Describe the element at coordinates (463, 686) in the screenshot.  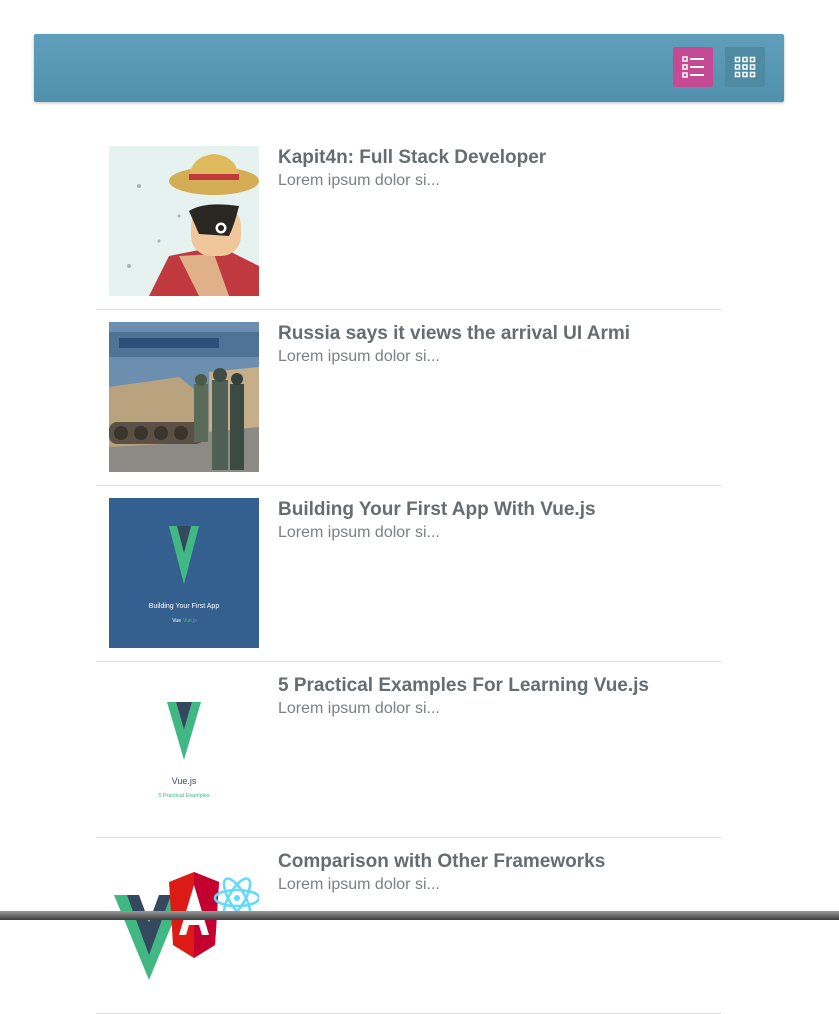
I see `article-title: 5 Practical Examples For Learning Vue.js` at that location.